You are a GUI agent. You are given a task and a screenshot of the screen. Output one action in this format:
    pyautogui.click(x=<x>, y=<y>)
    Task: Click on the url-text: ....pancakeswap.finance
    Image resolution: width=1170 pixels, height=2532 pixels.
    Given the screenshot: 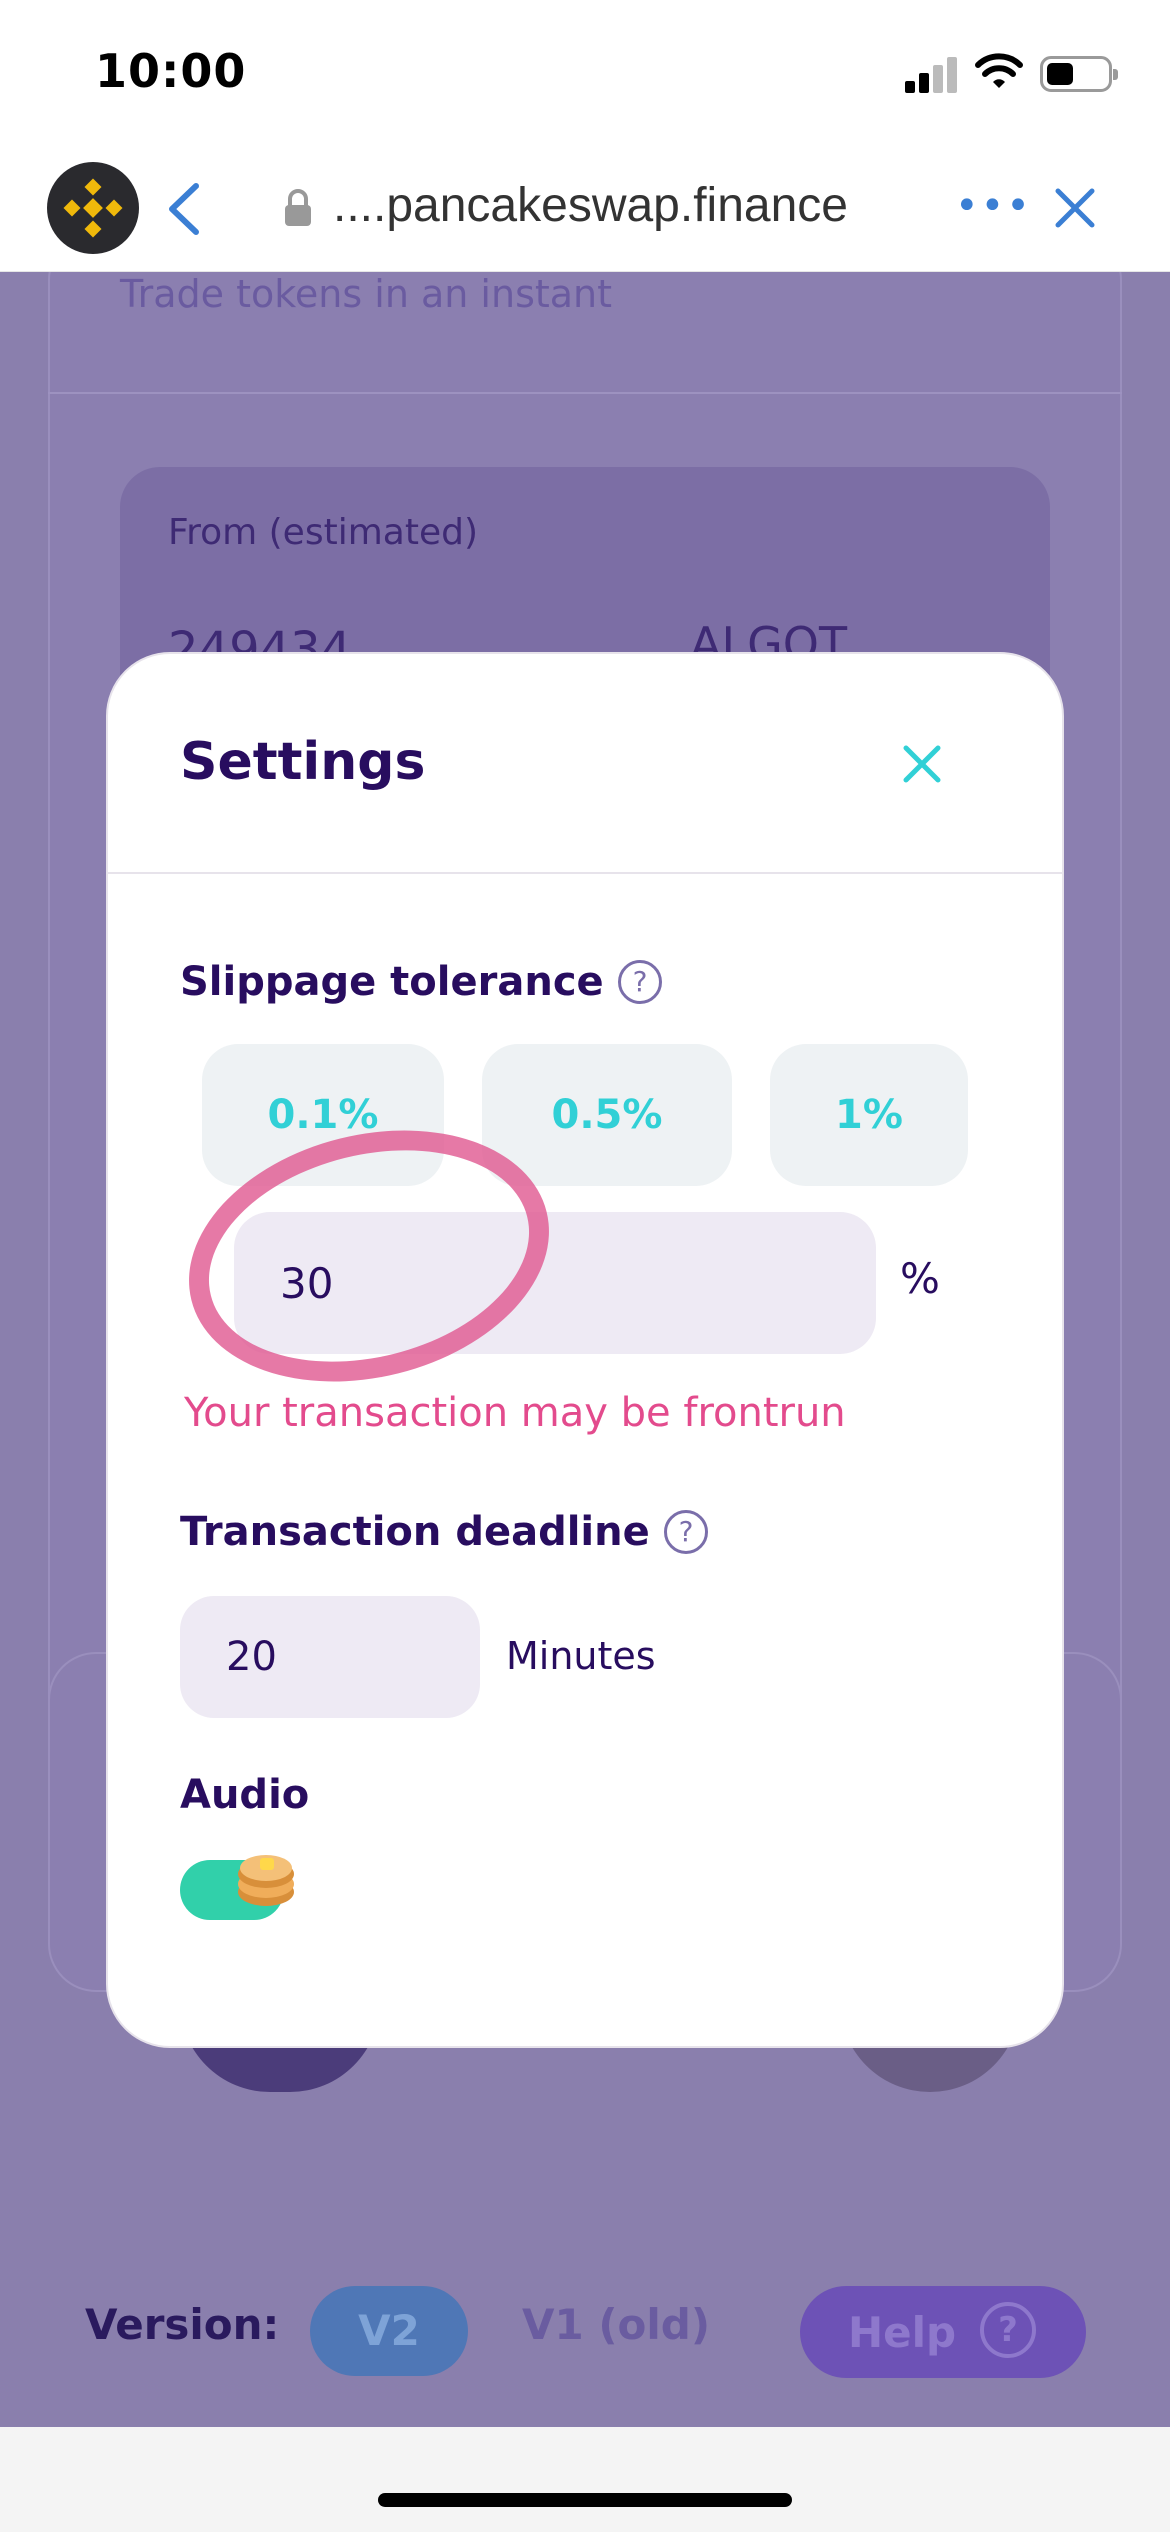 What is the action you would take?
    pyautogui.click(x=590, y=205)
    